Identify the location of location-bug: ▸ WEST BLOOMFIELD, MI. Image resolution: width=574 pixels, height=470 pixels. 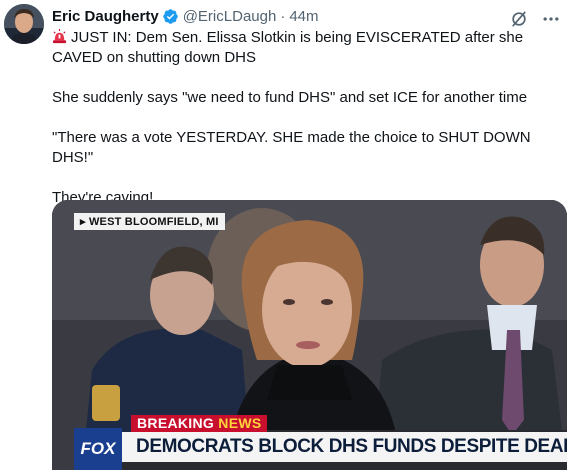
(149, 221).